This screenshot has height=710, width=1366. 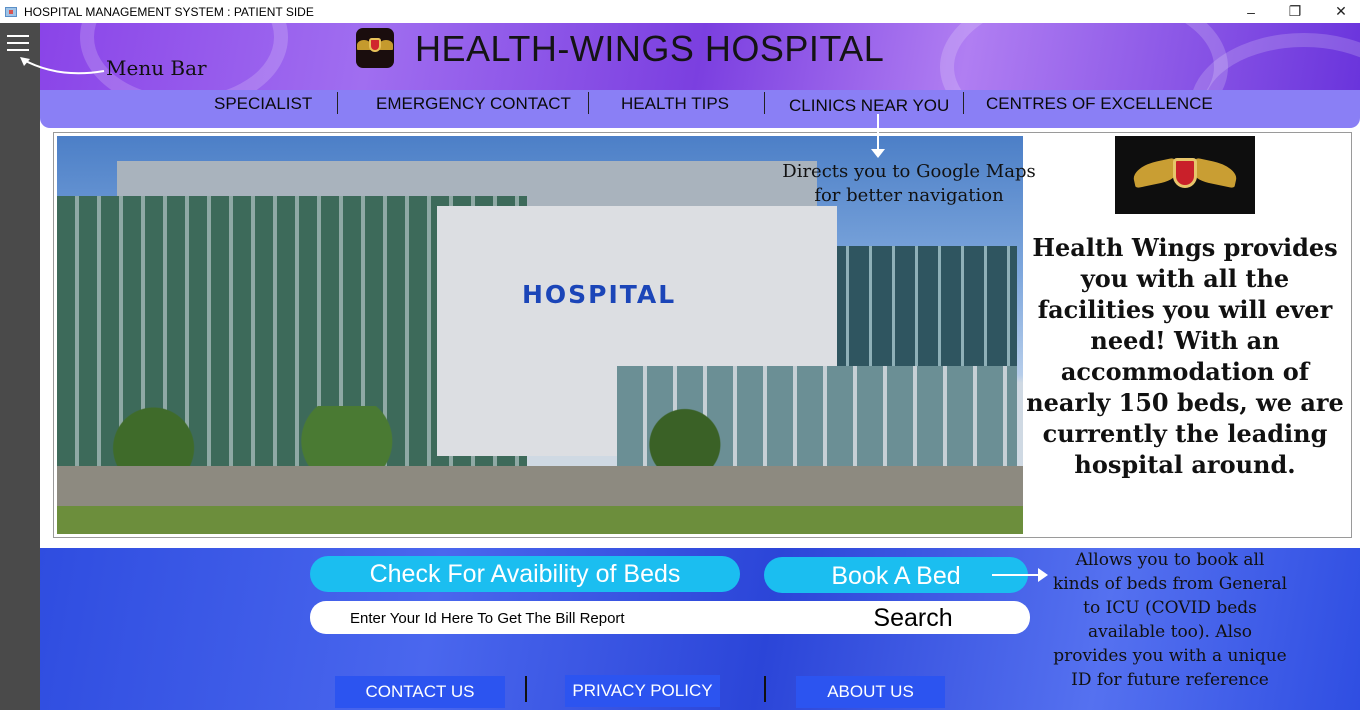 What do you see at coordinates (420, 692) in the screenshot?
I see `contact-us-button: CONTACT US` at bounding box center [420, 692].